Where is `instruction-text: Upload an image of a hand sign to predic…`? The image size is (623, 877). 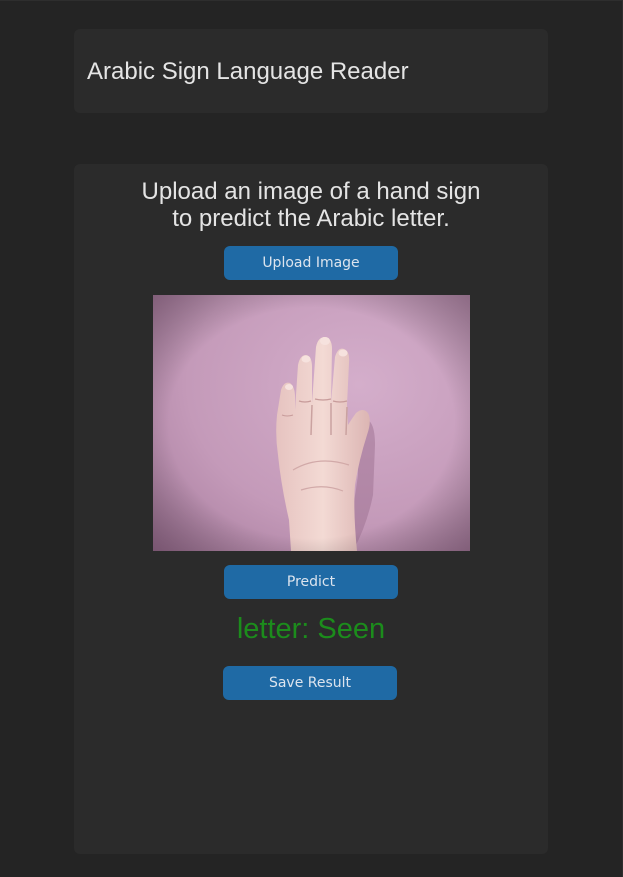
instruction-text: Upload an image of a hand sign to predic… is located at coordinates (311, 205).